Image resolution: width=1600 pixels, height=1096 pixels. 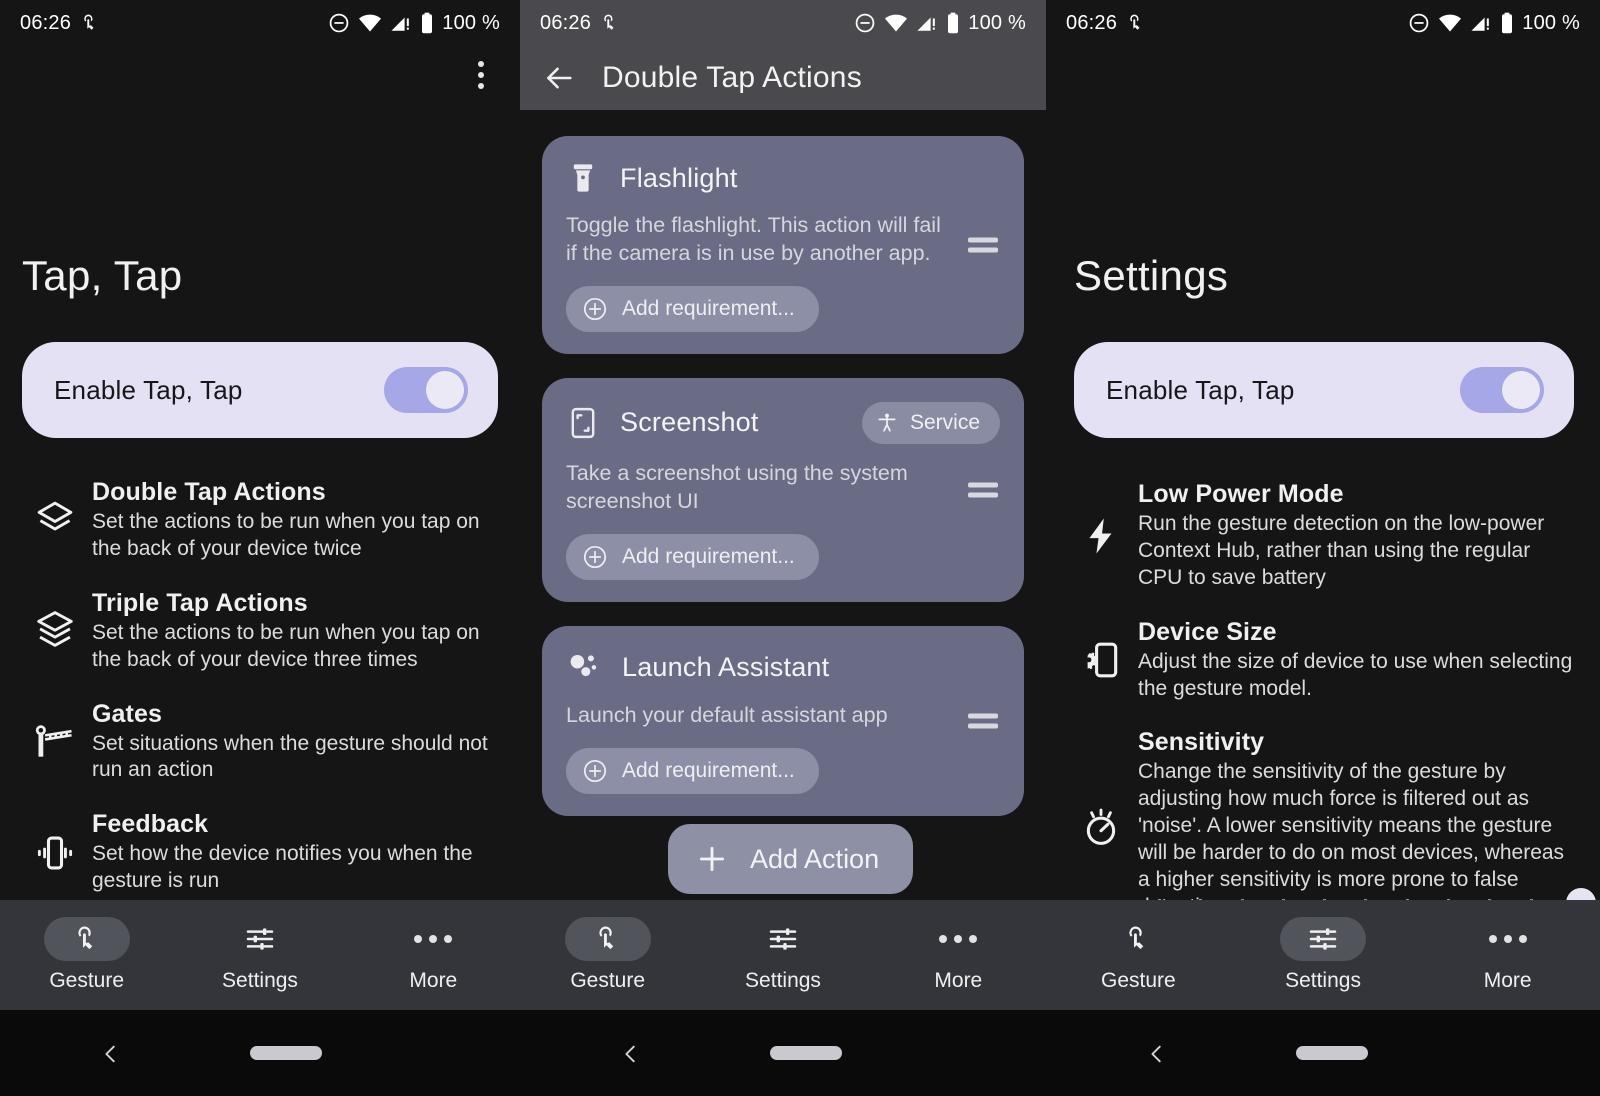 I want to click on assistant-dots-icon, so click(x=584, y=668).